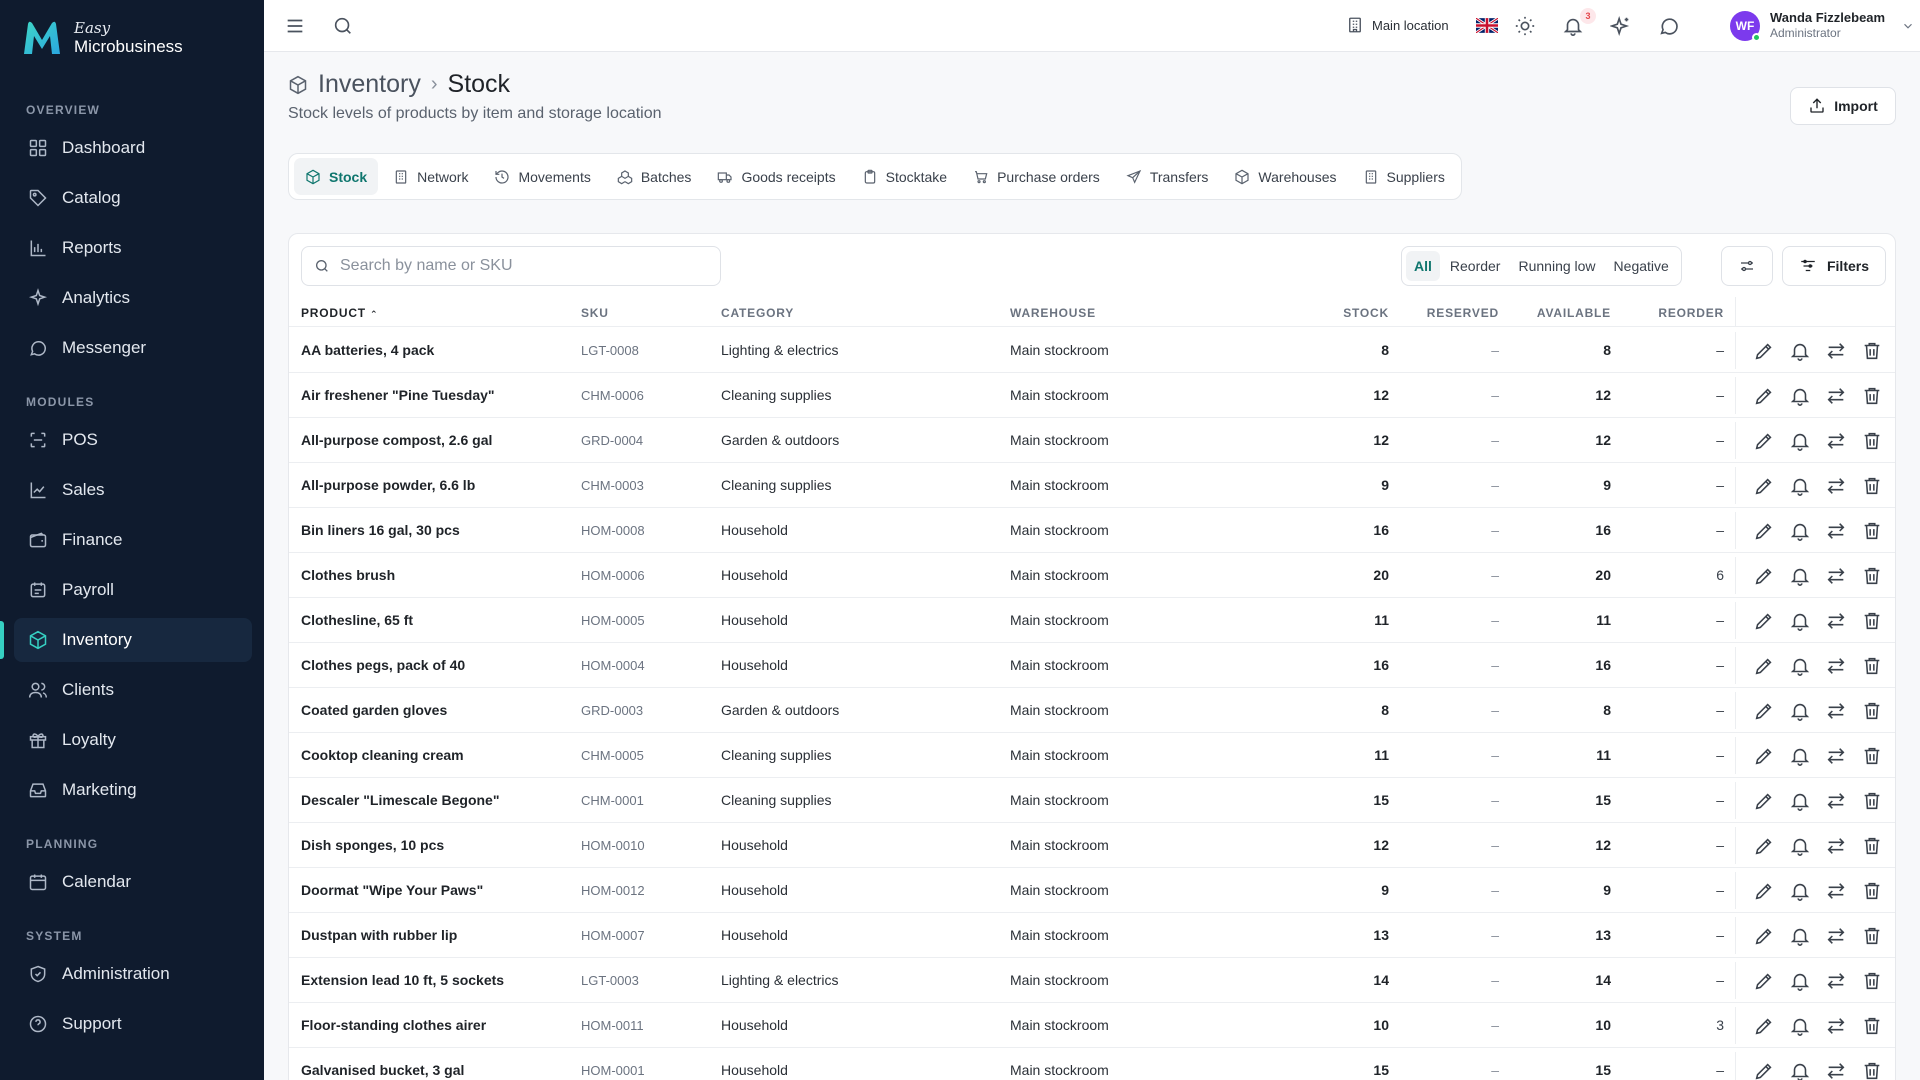 Image resolution: width=1920 pixels, height=1080 pixels. Describe the element at coordinates (1397, 25) in the screenshot. I see `location-selector: Main location` at that location.